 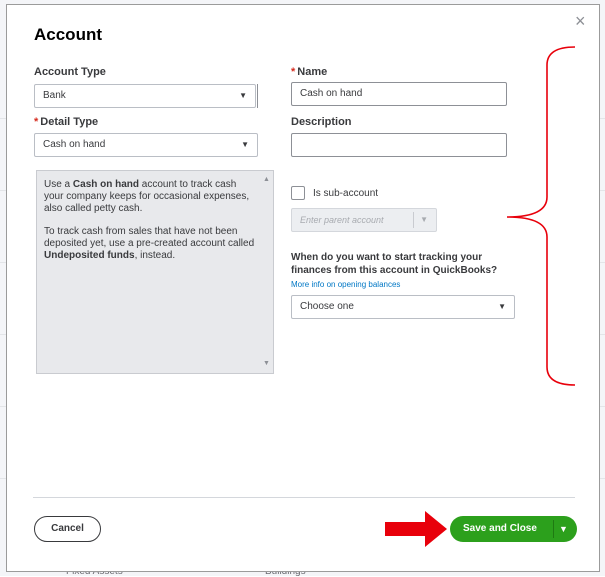 I want to click on parent-account-placeholder: Enter parent account, so click(x=342, y=220).